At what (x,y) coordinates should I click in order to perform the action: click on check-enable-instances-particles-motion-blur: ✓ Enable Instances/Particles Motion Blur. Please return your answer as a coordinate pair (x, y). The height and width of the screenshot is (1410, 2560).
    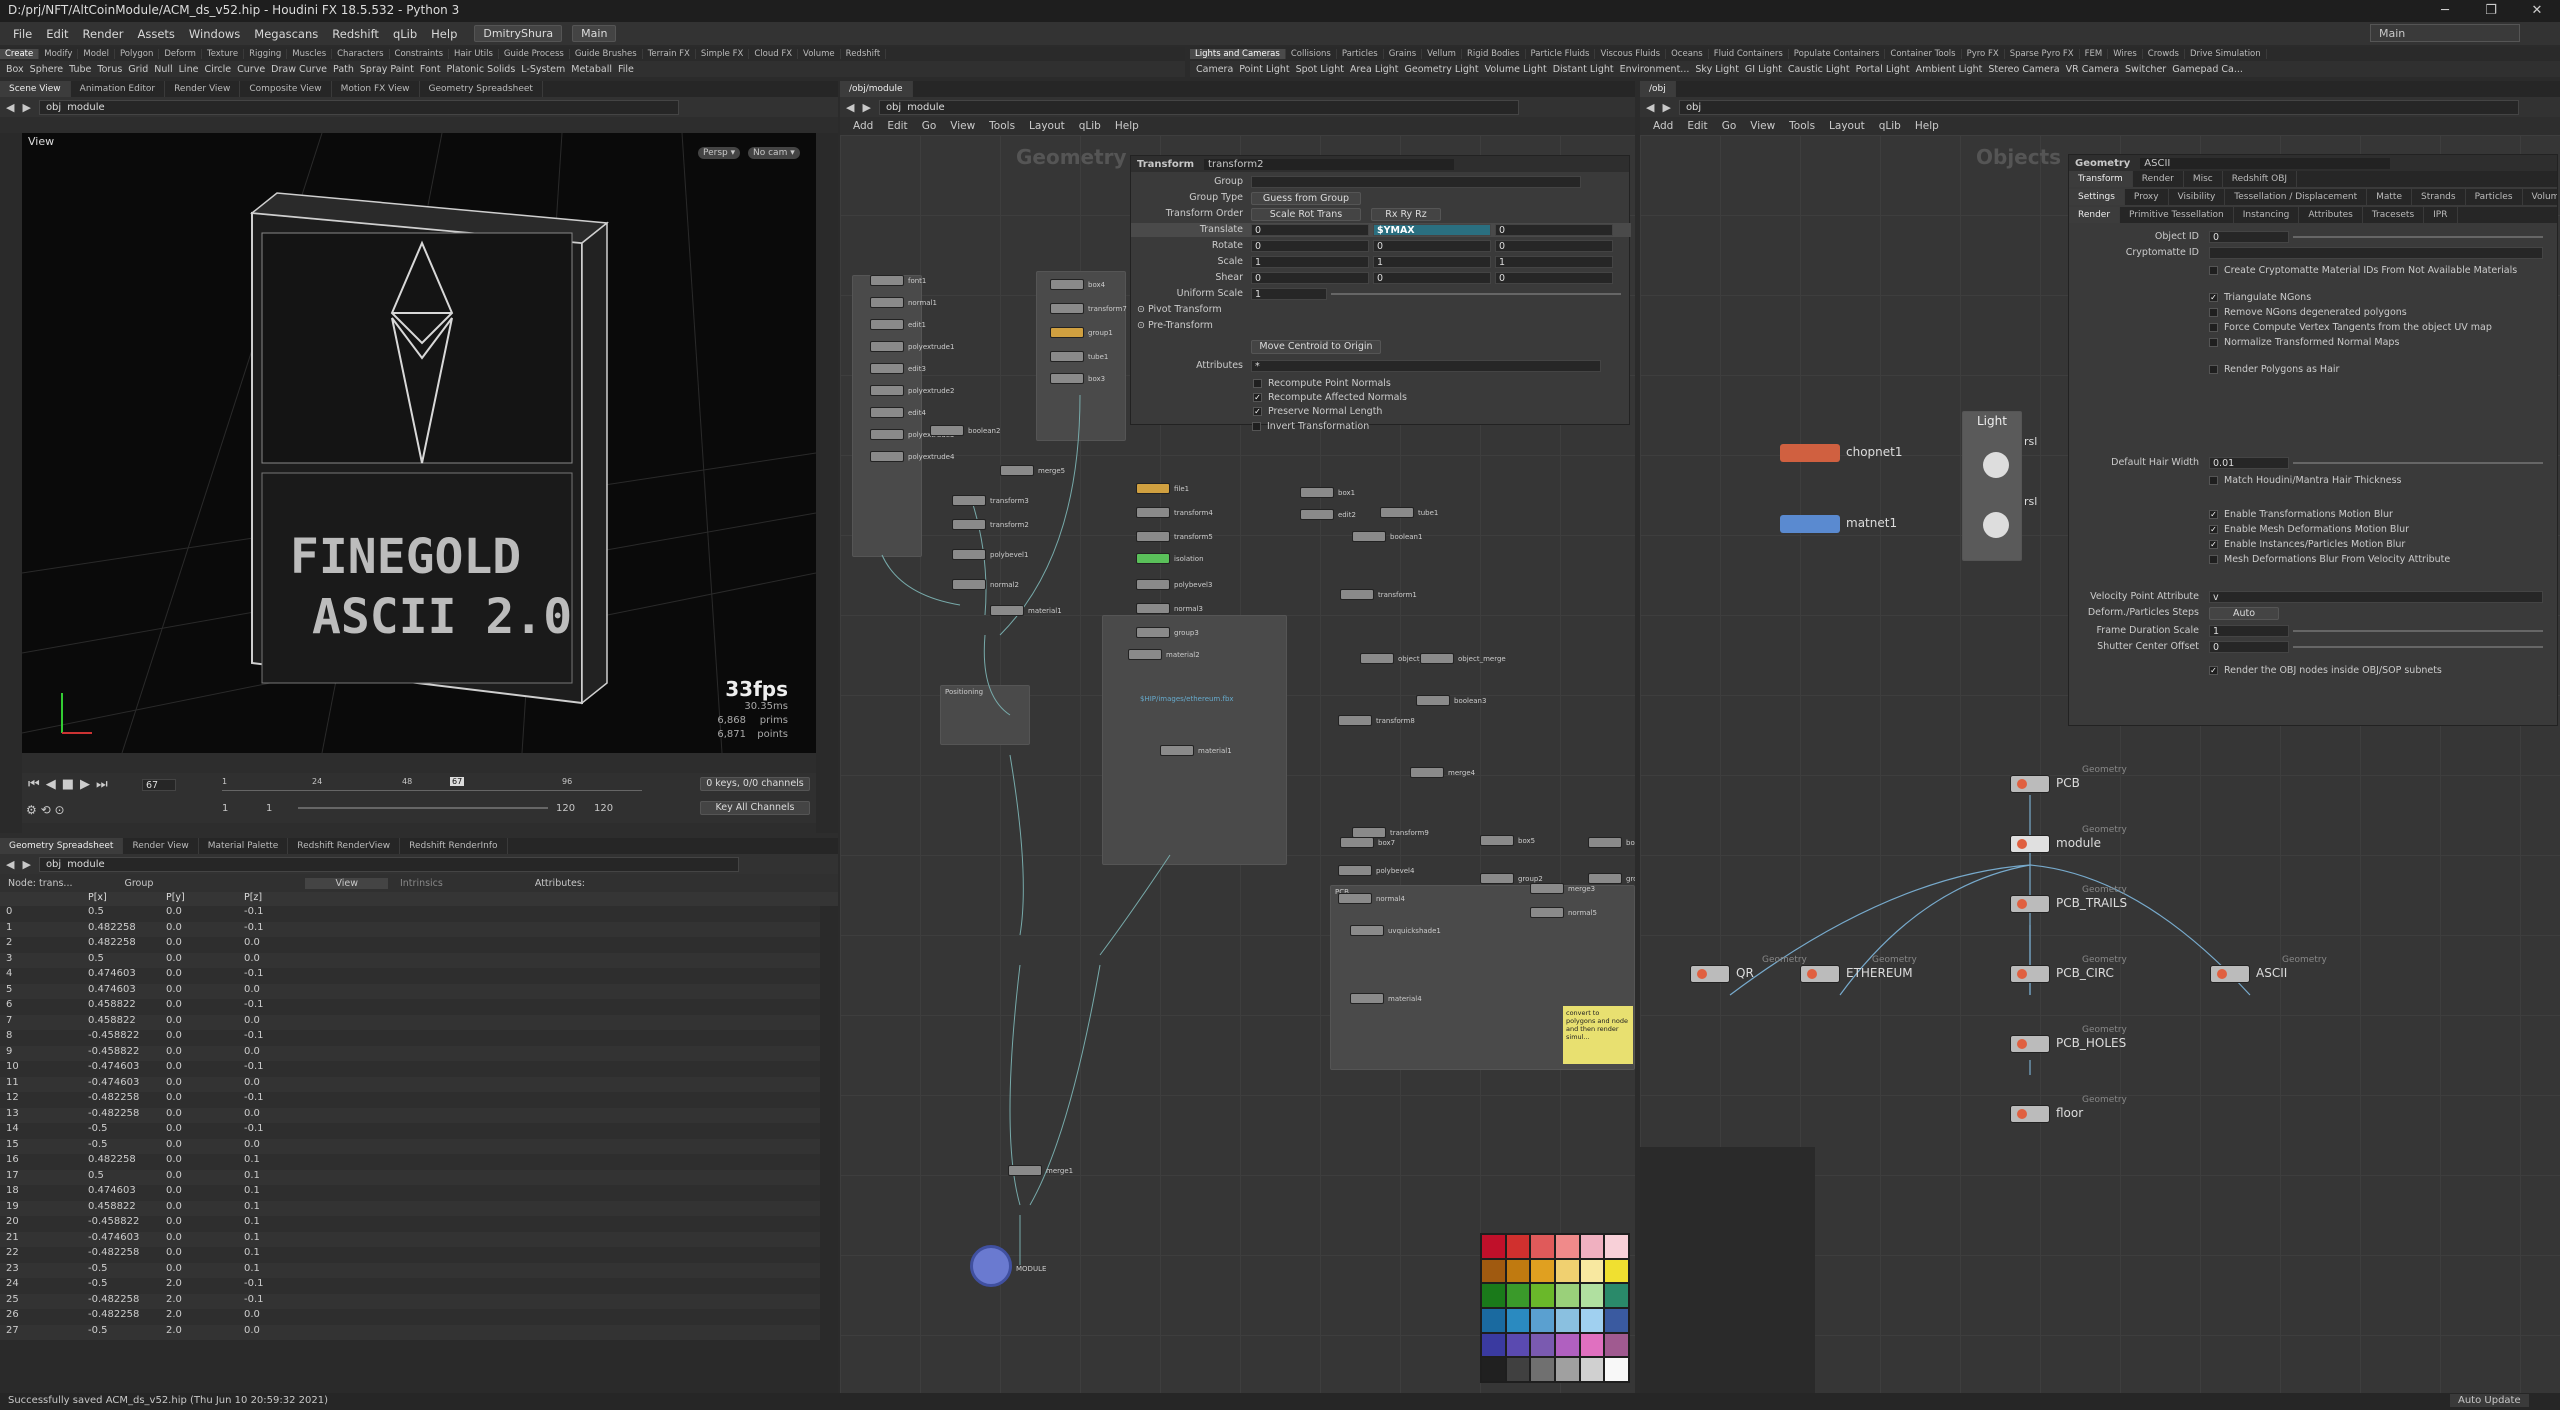
    Looking at the image, I should click on (2329, 546).